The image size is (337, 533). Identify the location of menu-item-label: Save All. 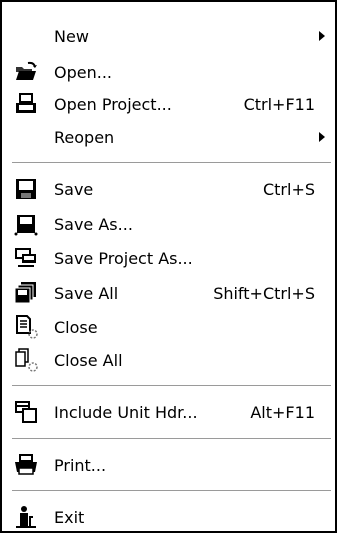
(86, 293).